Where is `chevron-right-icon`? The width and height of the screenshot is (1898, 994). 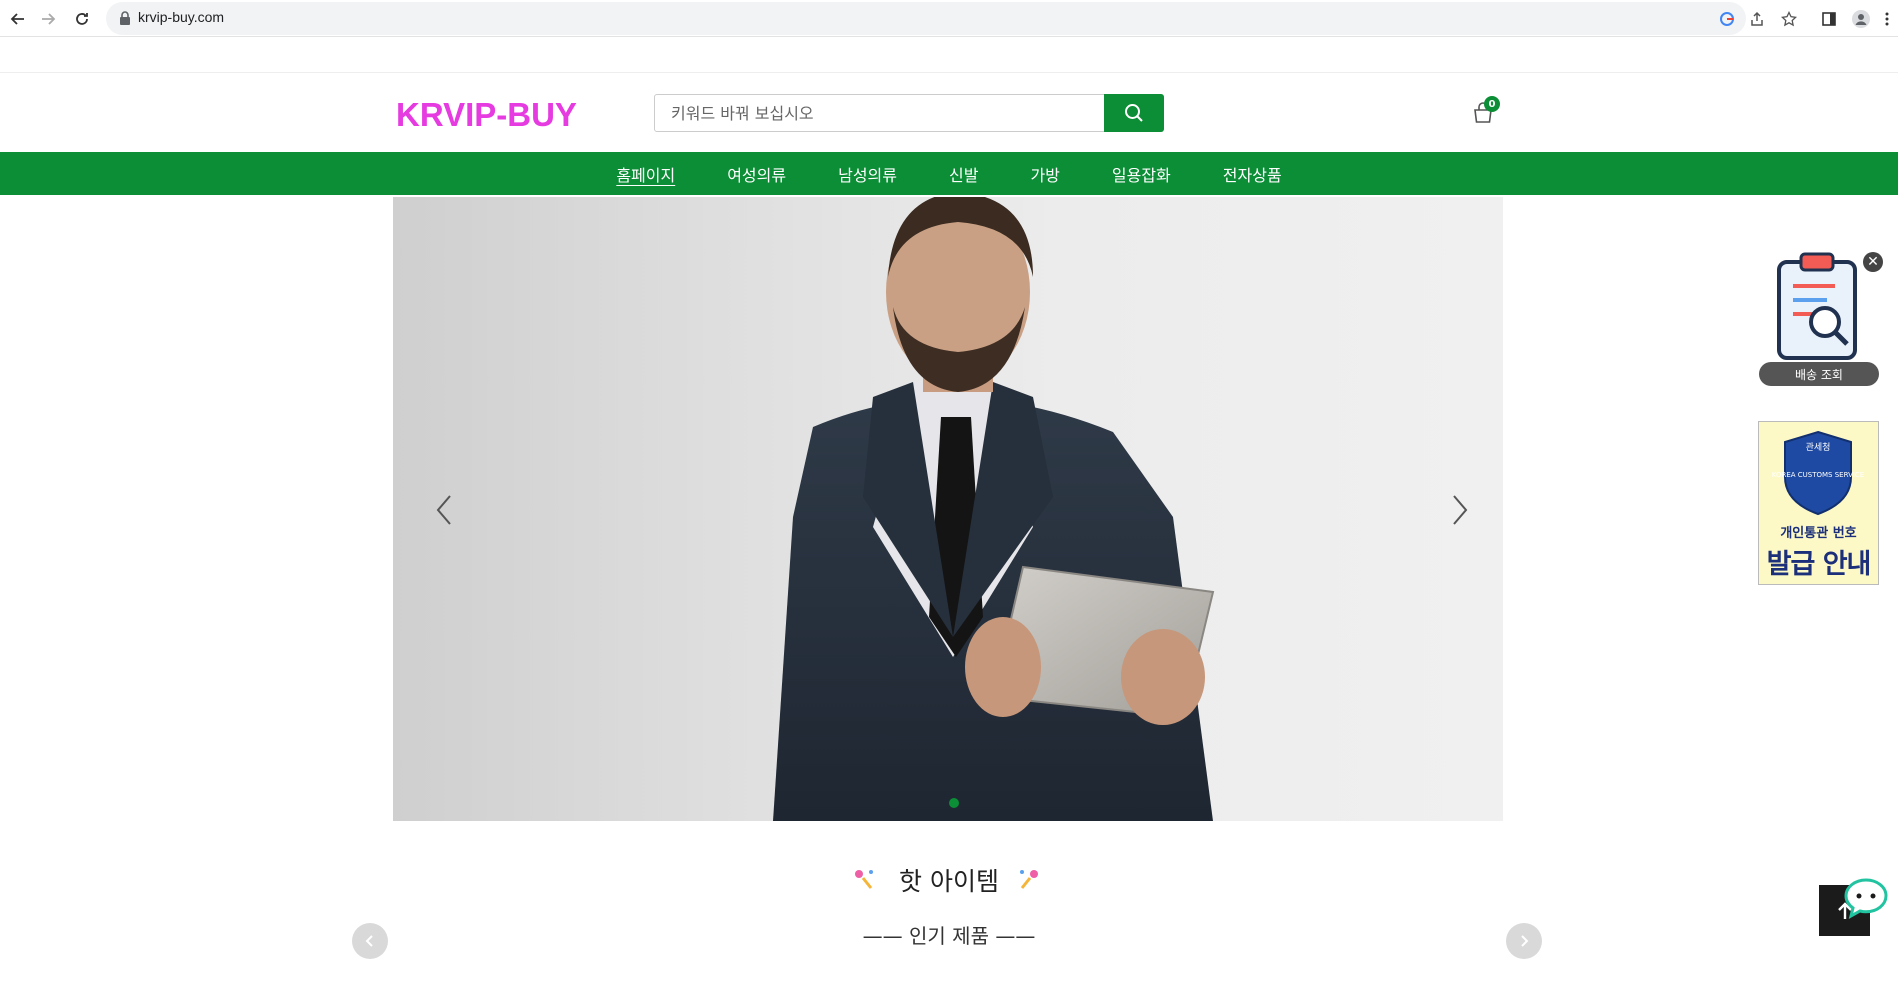
chevron-right-icon is located at coordinates (1525, 941).